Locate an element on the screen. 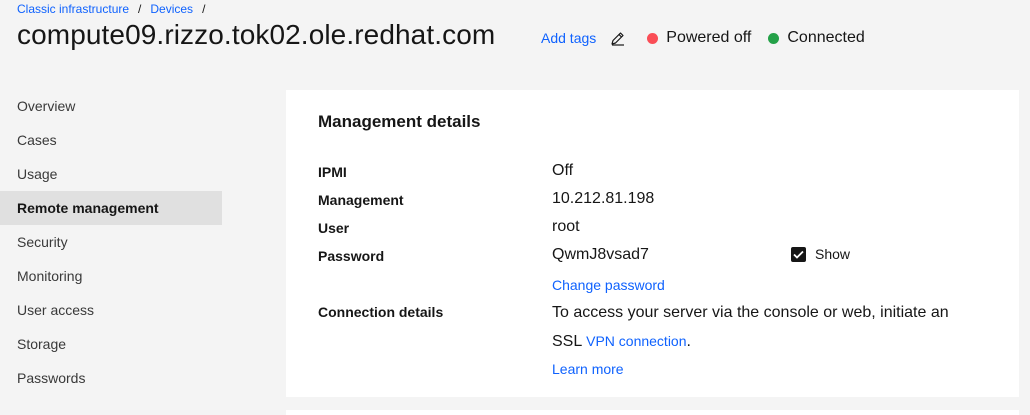  user-value: root is located at coordinates (566, 226).